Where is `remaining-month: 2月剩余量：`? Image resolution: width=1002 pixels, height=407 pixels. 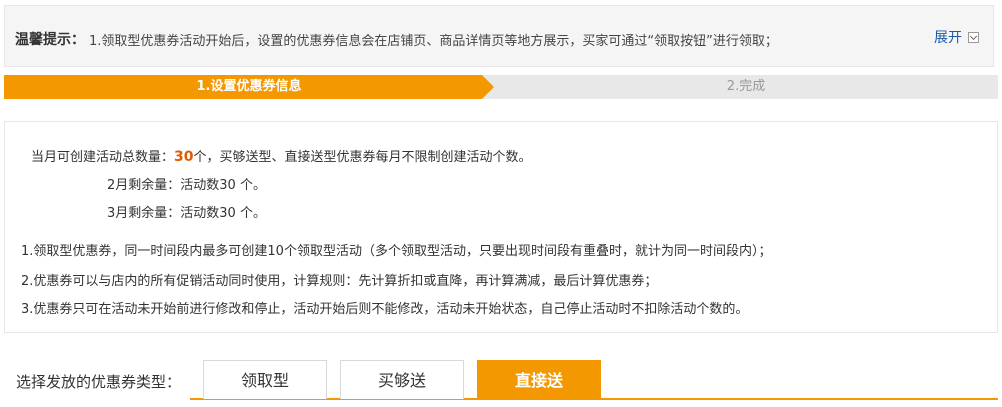
remaining-month: 2月剩余量： is located at coordinates (144, 185).